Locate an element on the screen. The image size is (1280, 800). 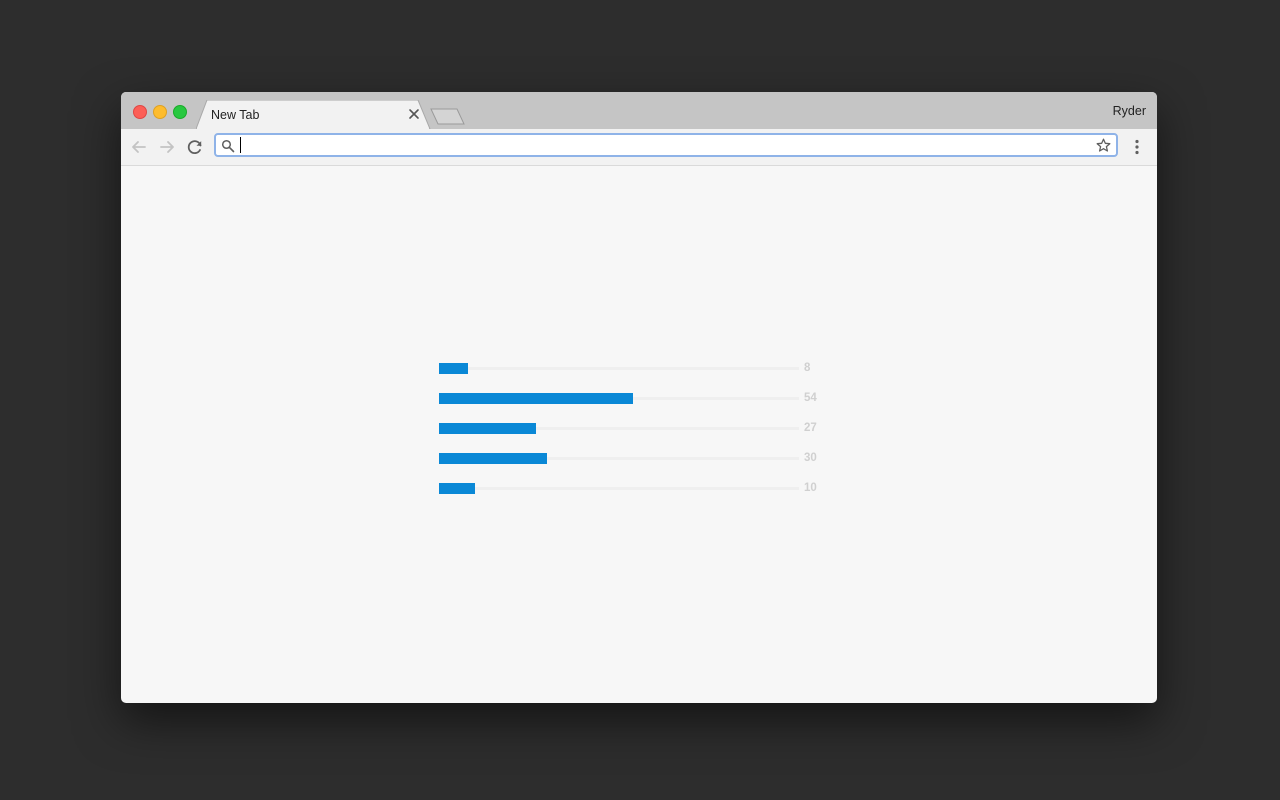
bar-row: 27 is located at coordinates (649, 436).